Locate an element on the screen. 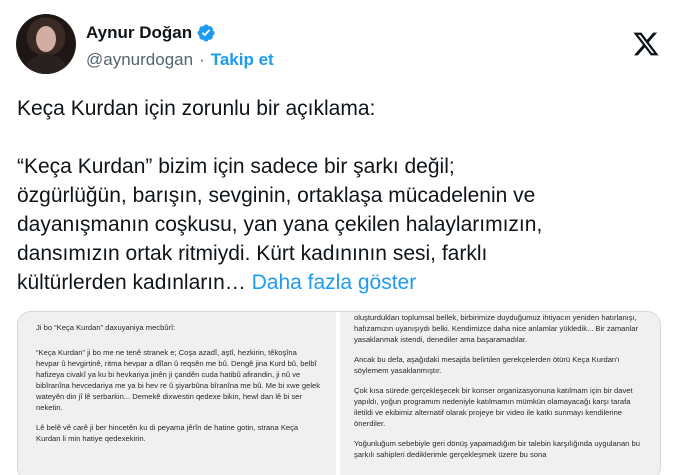  handle-row: @aynurdogan · Takip et is located at coordinates (180, 60).